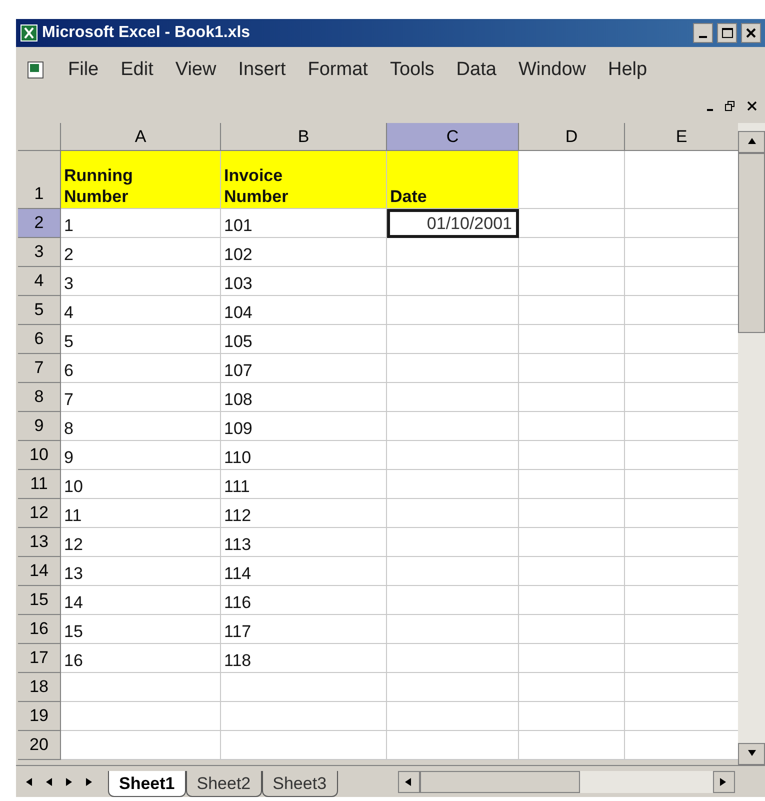 The image size is (765, 801). What do you see at coordinates (137, 70) in the screenshot?
I see `menu-item: Edit` at bounding box center [137, 70].